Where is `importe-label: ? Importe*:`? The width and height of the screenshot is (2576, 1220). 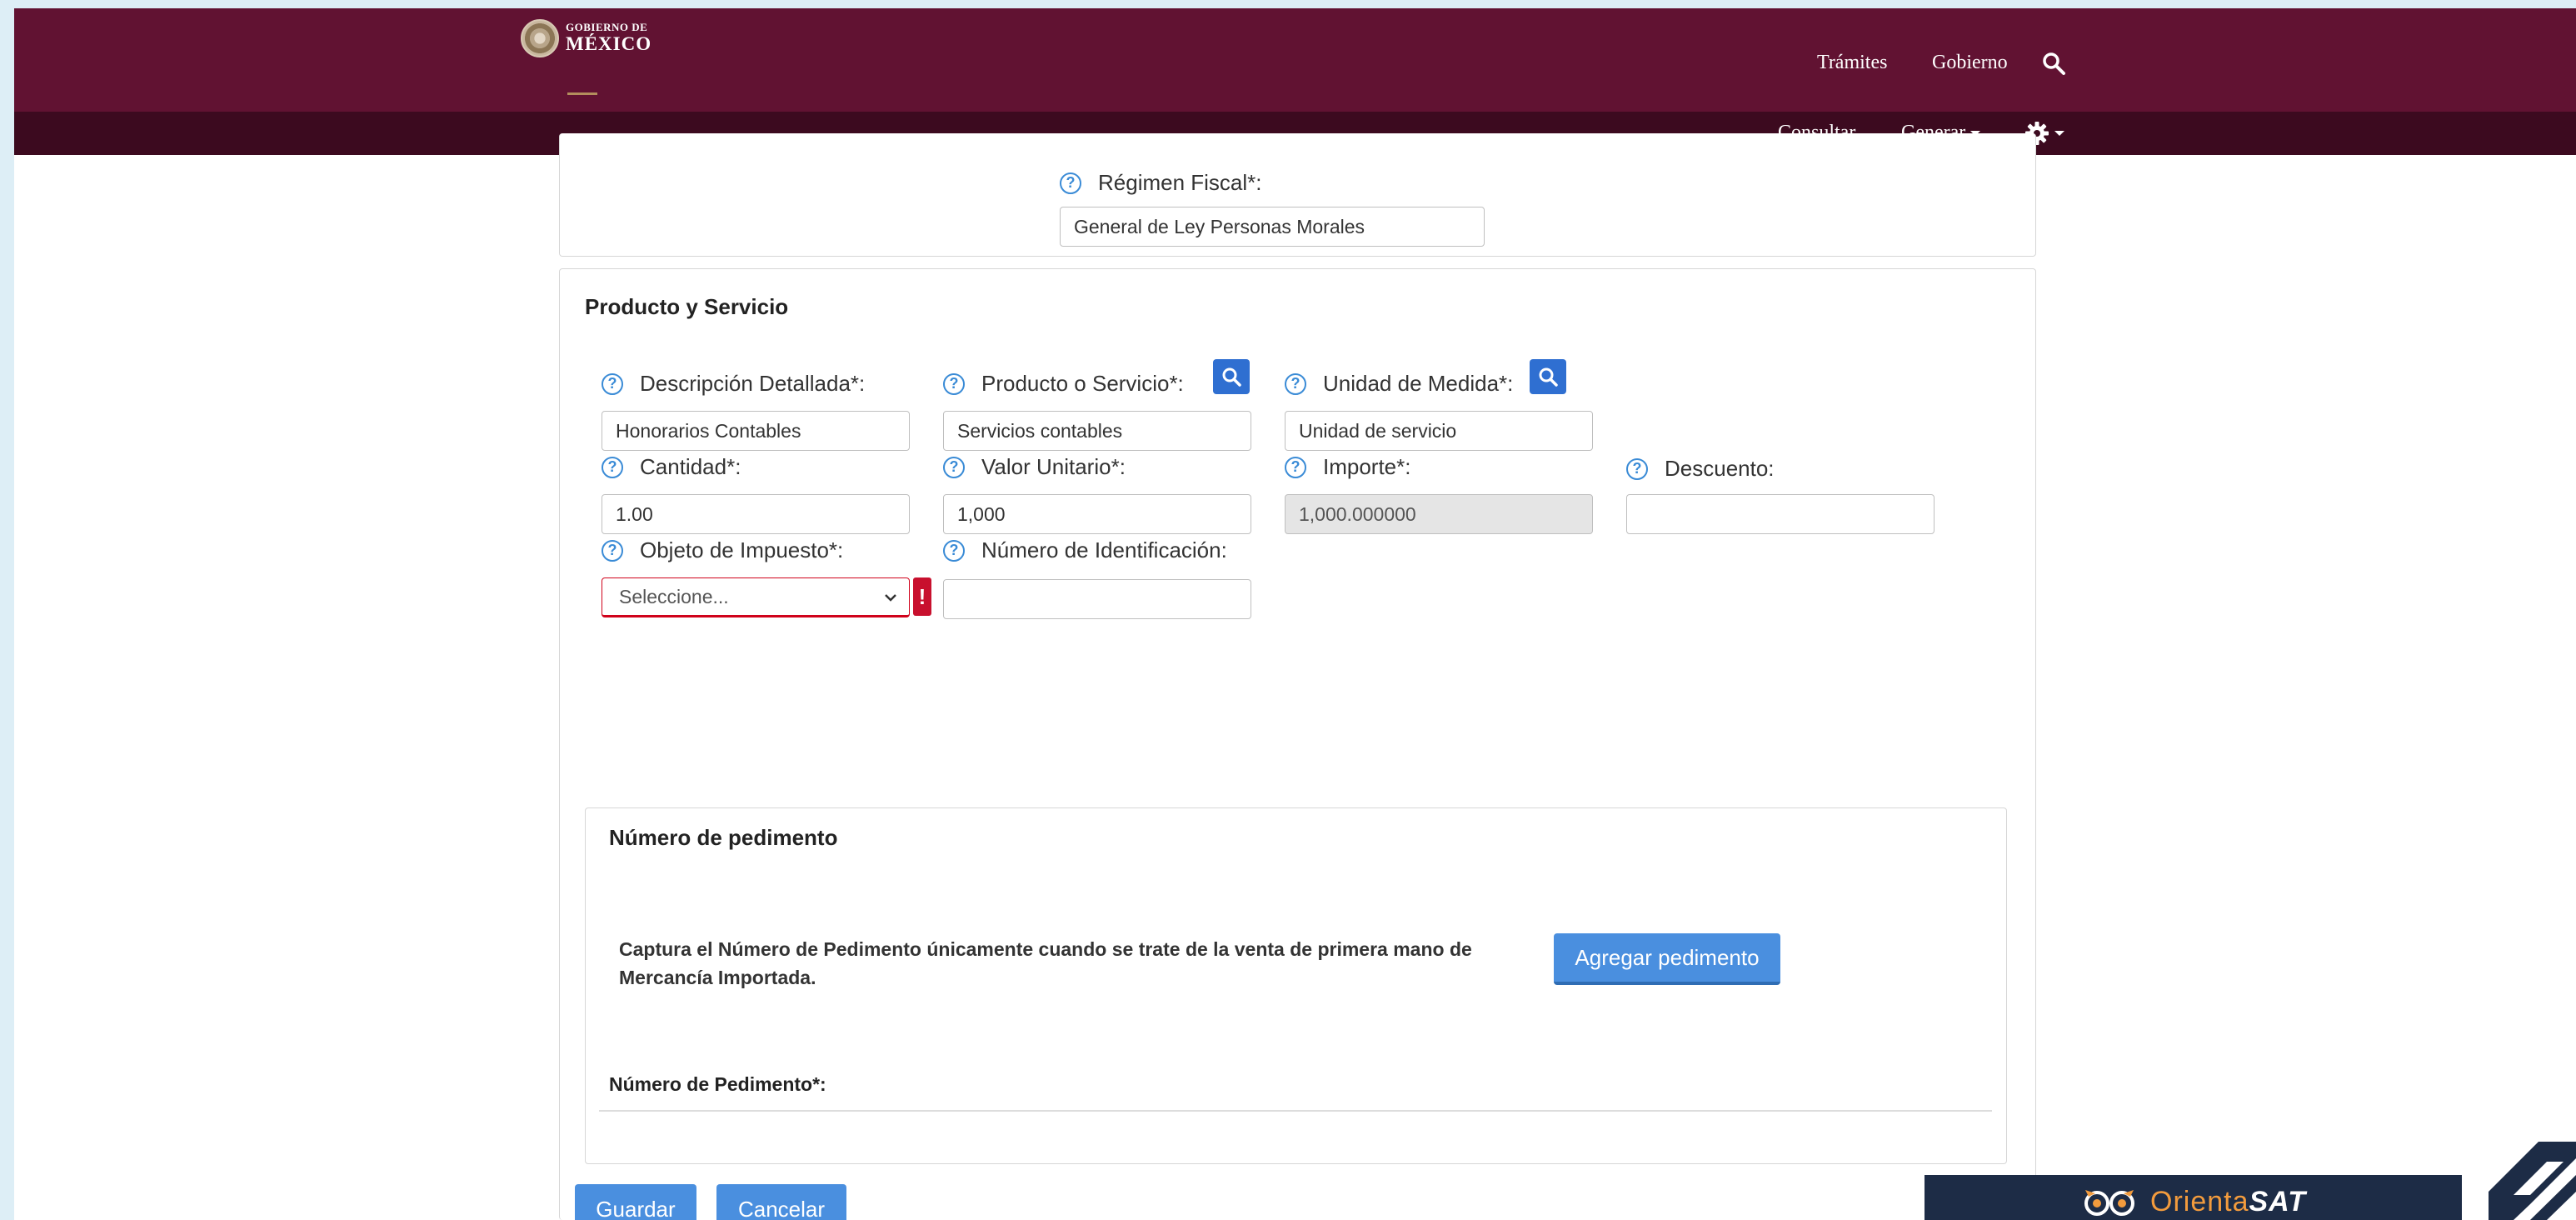
importe-label: ? Importe*: is located at coordinates (1348, 467).